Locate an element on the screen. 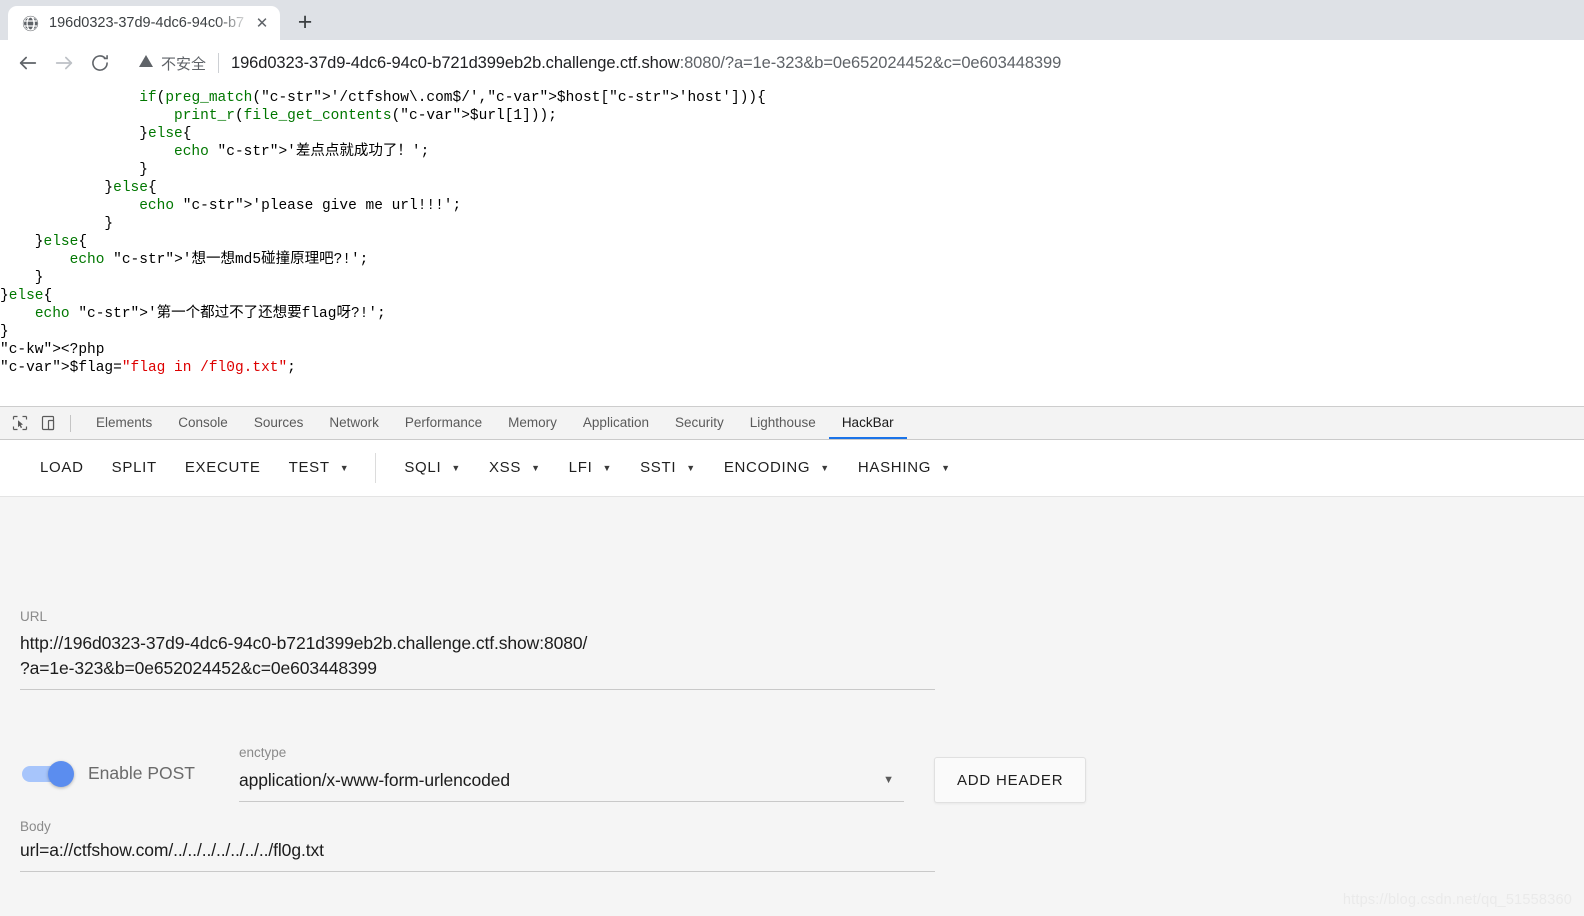  code-line: } is located at coordinates (109, 224).